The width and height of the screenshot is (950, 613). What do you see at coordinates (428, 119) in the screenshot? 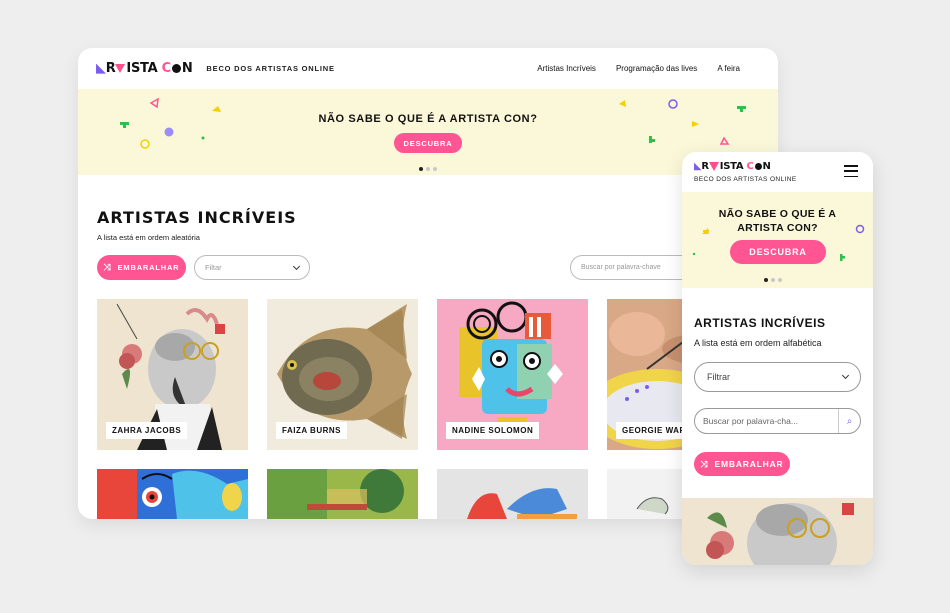
I see `banner-question: NÃO SABE O QUE É A ARTISTA CON?` at bounding box center [428, 119].